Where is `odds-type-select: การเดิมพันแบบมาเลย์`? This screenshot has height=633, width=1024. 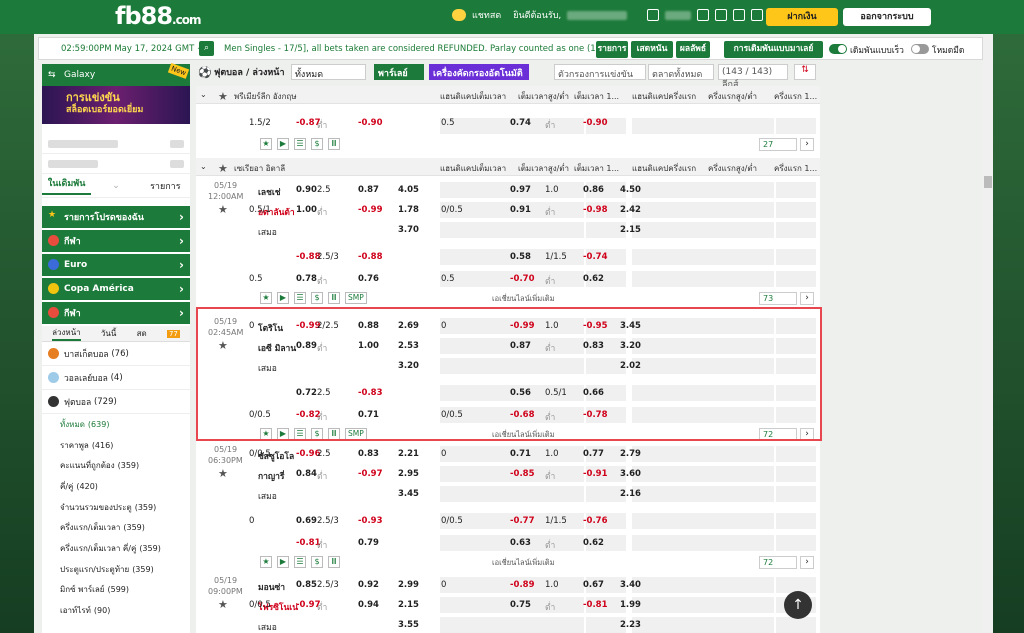
odds-type-select: การเดิมพันแบบมาเลย์ is located at coordinates (773, 49).